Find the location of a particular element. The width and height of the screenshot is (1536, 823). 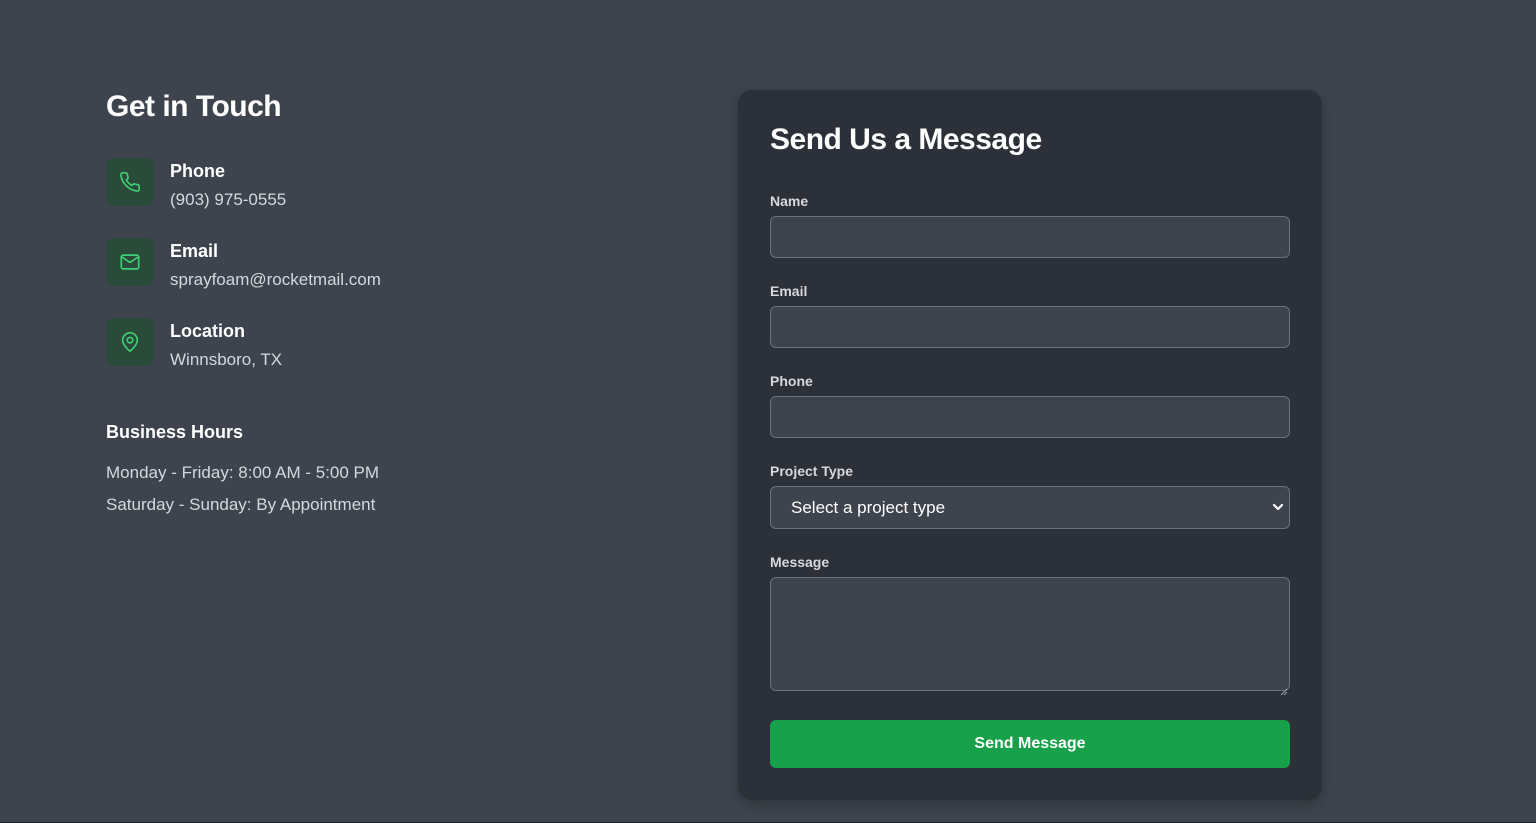

email-field-group: Email is located at coordinates (1030, 315).